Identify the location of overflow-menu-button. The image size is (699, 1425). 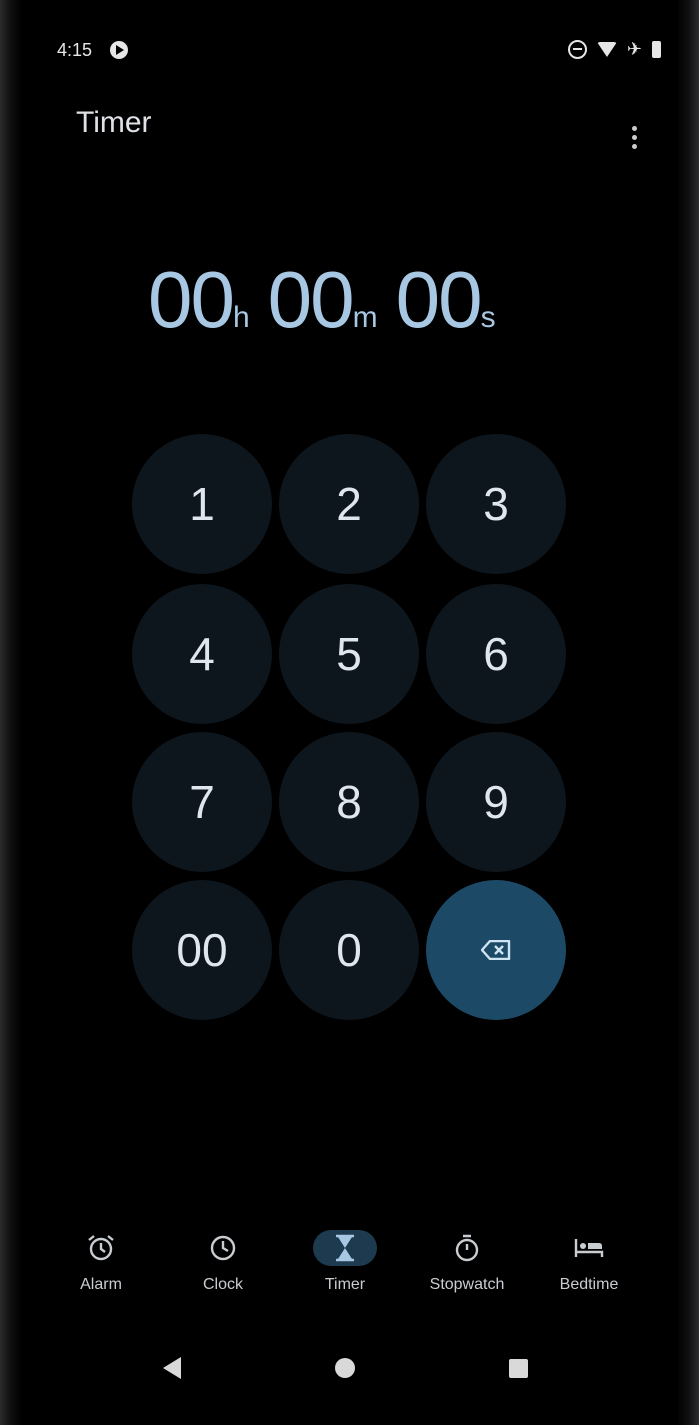
(634, 137).